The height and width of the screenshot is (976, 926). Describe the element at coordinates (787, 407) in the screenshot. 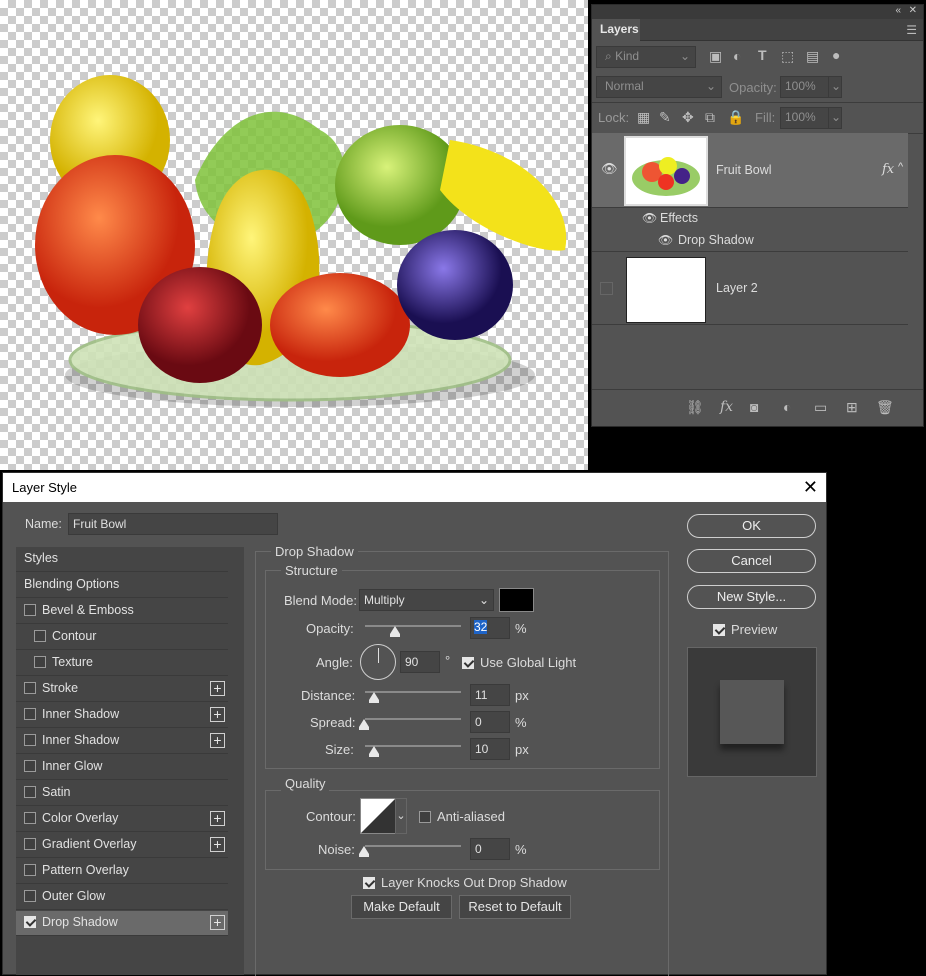

I see `adjustment-icon: ◐` at that location.